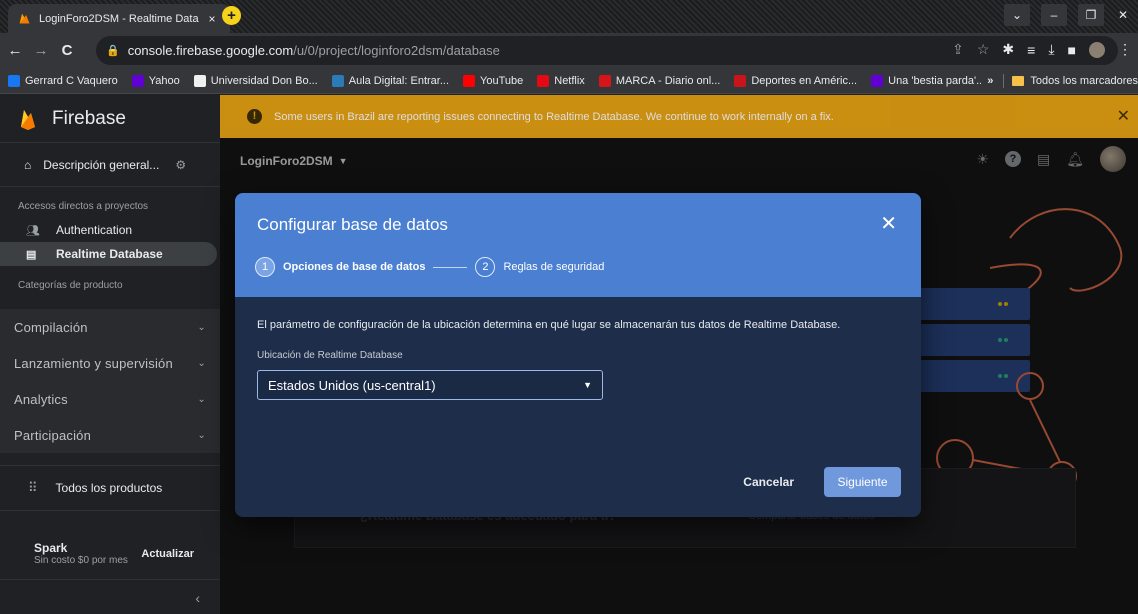 The image size is (1138, 614). Describe the element at coordinates (1017, 15) in the screenshot. I see `tab-search-icon: ⌄` at that location.